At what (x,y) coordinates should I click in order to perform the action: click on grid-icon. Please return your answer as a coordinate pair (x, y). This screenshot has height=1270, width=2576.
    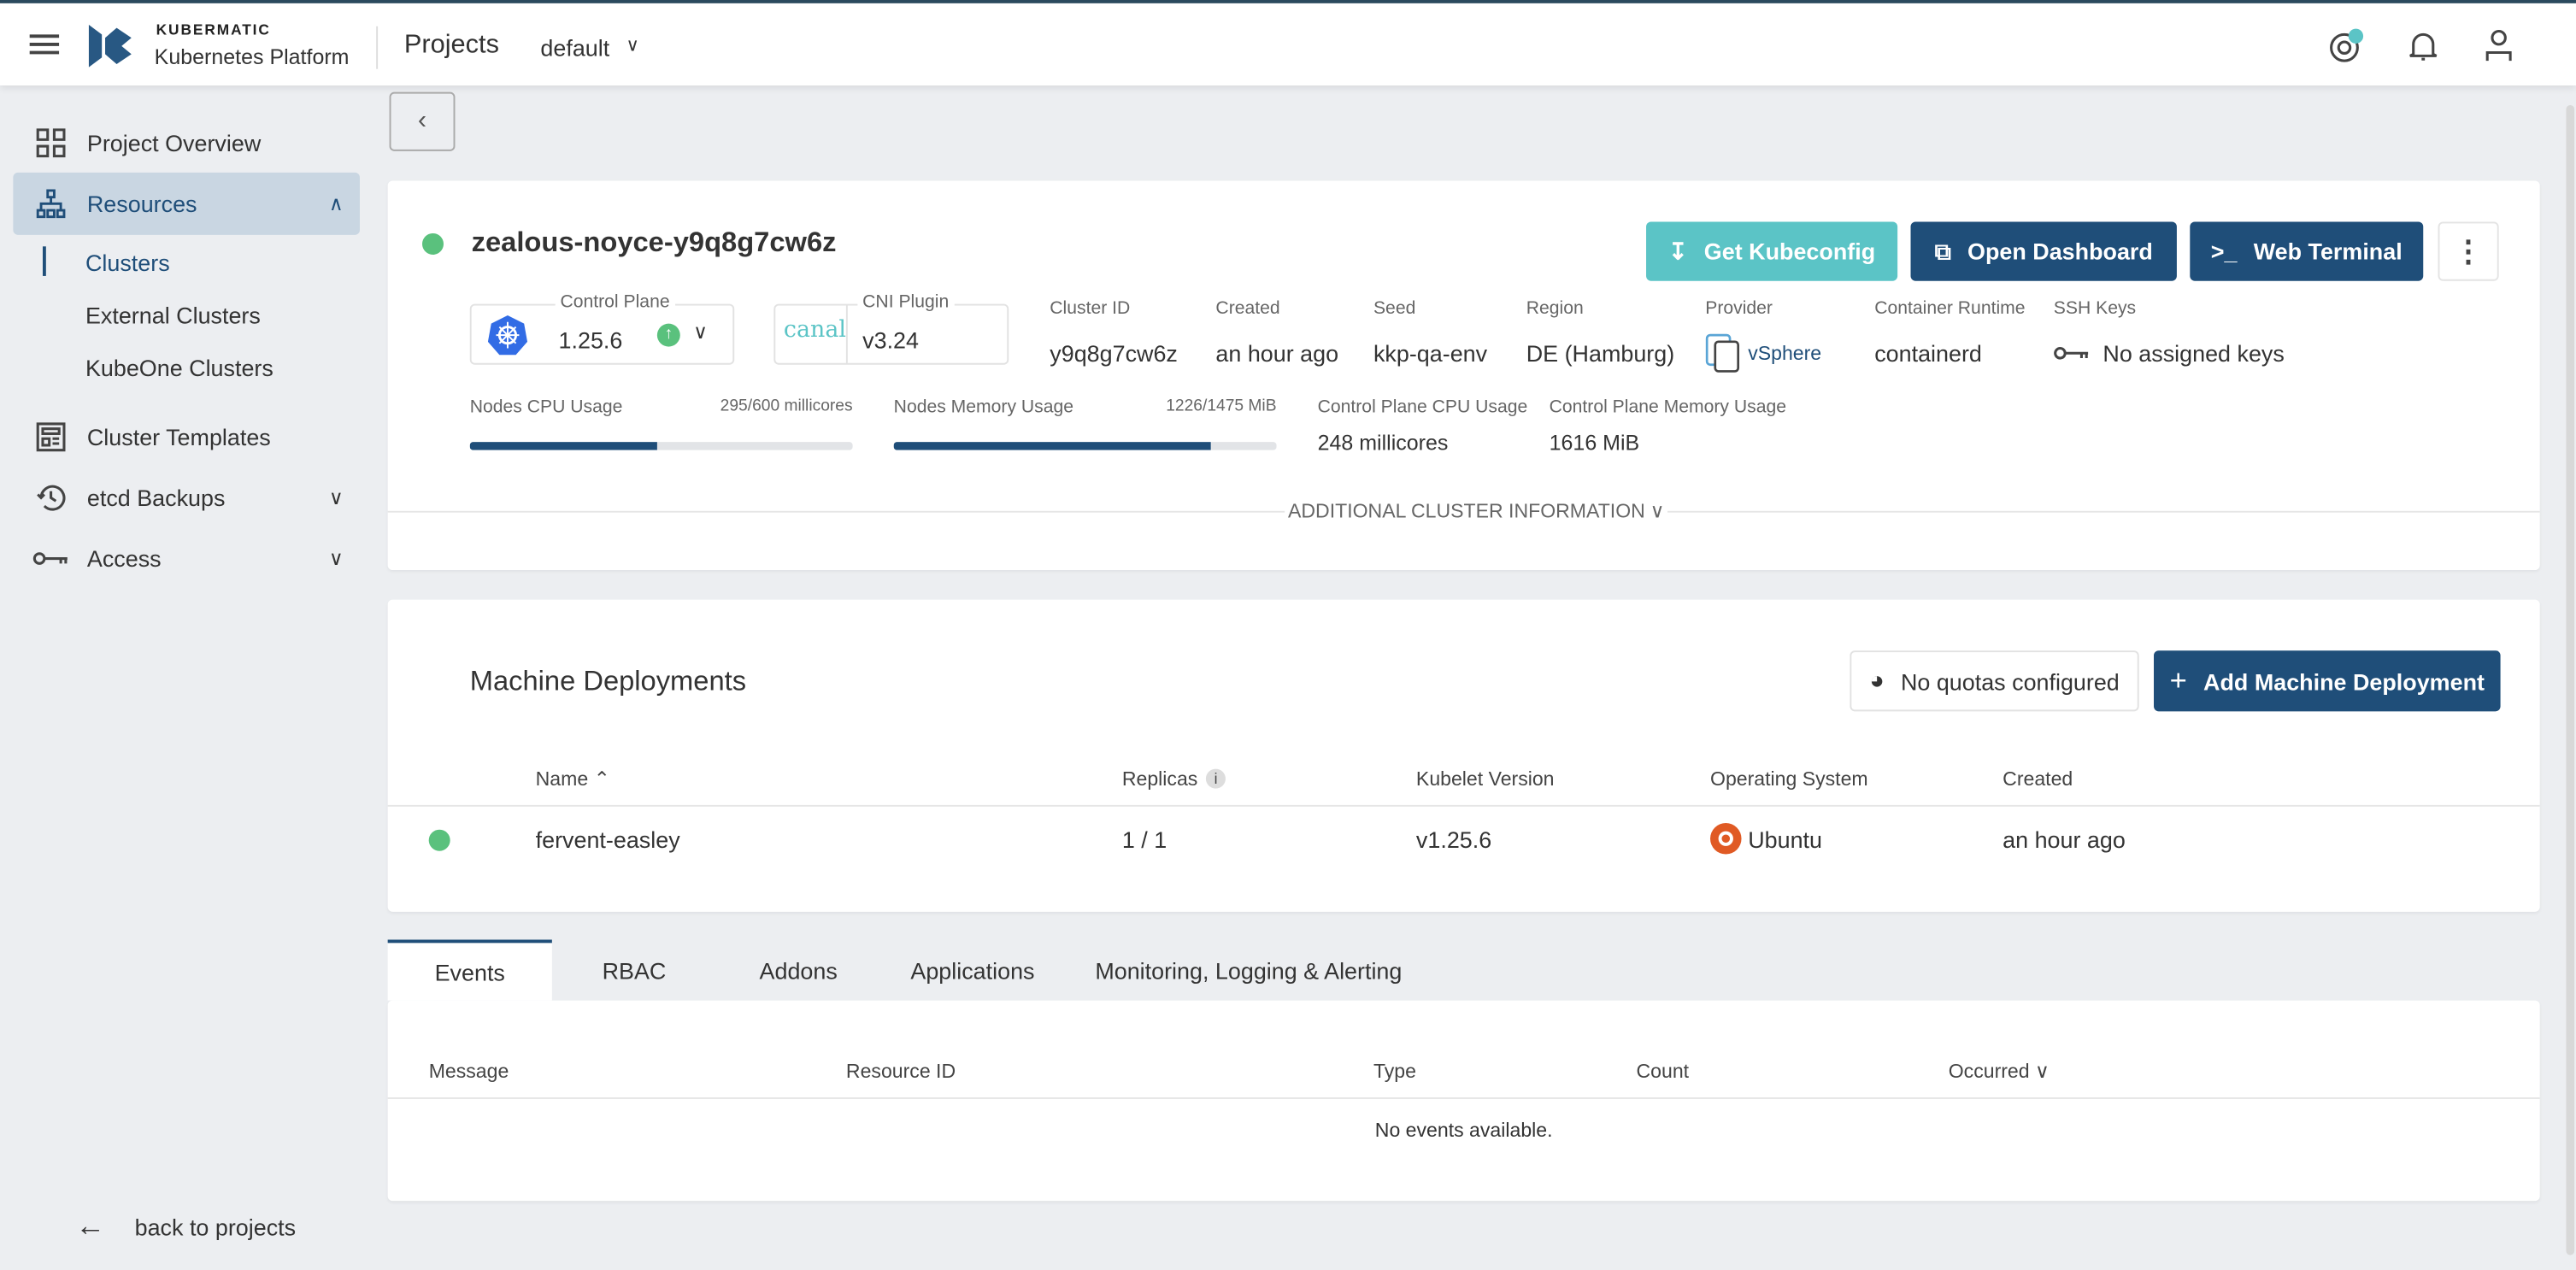
    Looking at the image, I should click on (50, 143).